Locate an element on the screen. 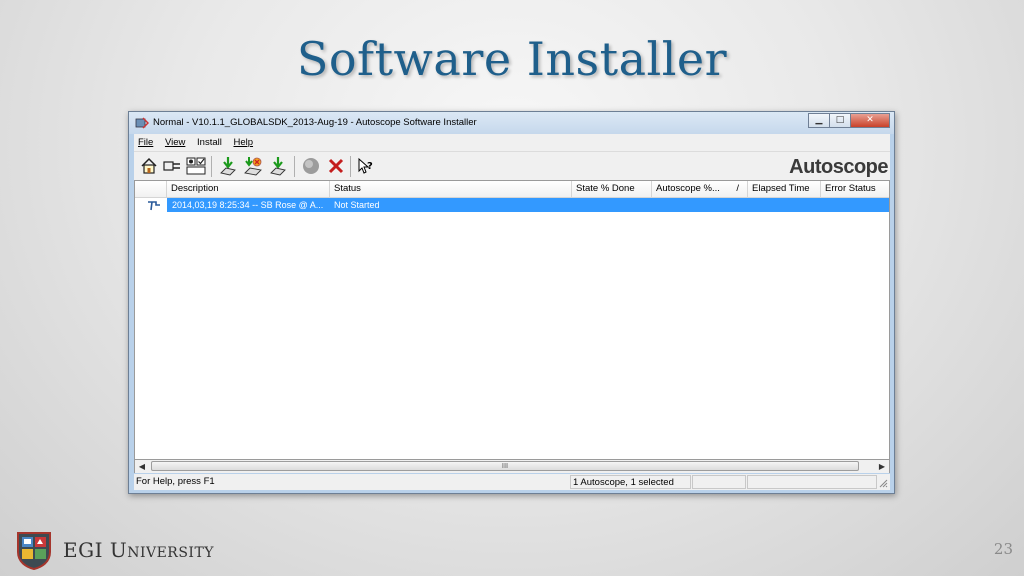  slide-page-number: 23 is located at coordinates (1003, 549).